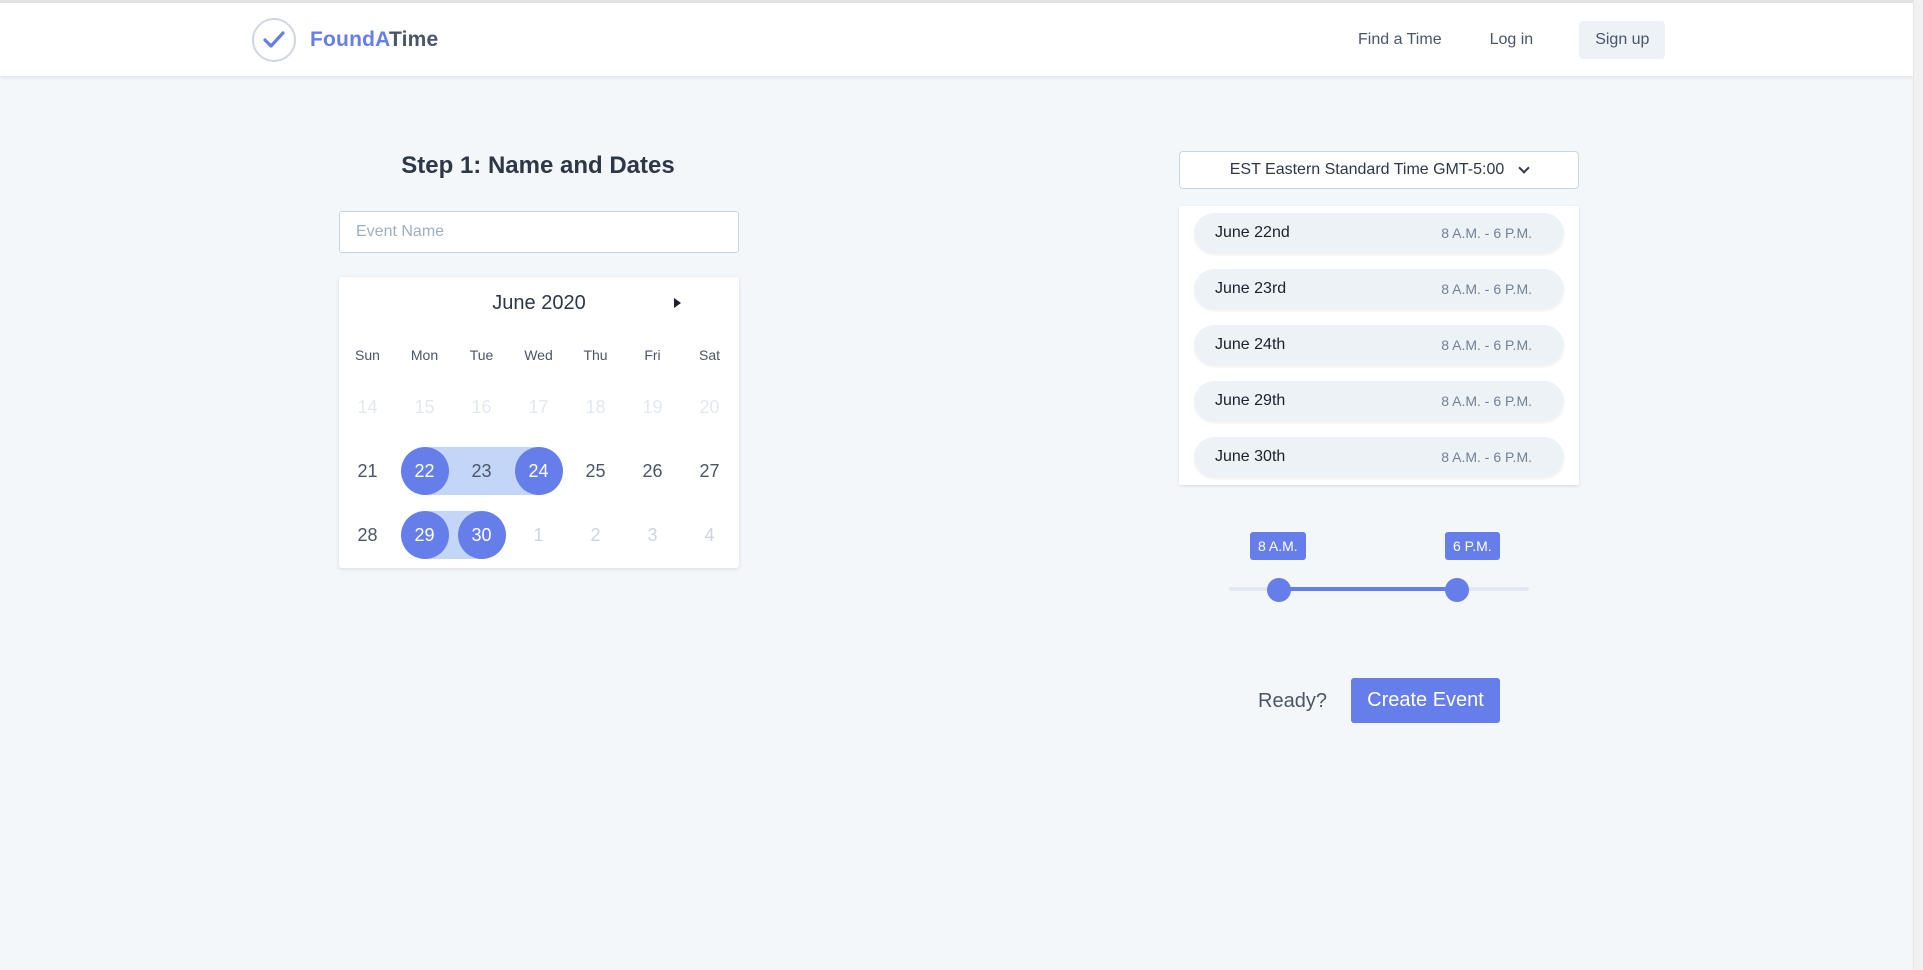 This screenshot has height=970, width=1923. Describe the element at coordinates (441, 165) in the screenshot. I see `step-number: Step 1:` at that location.